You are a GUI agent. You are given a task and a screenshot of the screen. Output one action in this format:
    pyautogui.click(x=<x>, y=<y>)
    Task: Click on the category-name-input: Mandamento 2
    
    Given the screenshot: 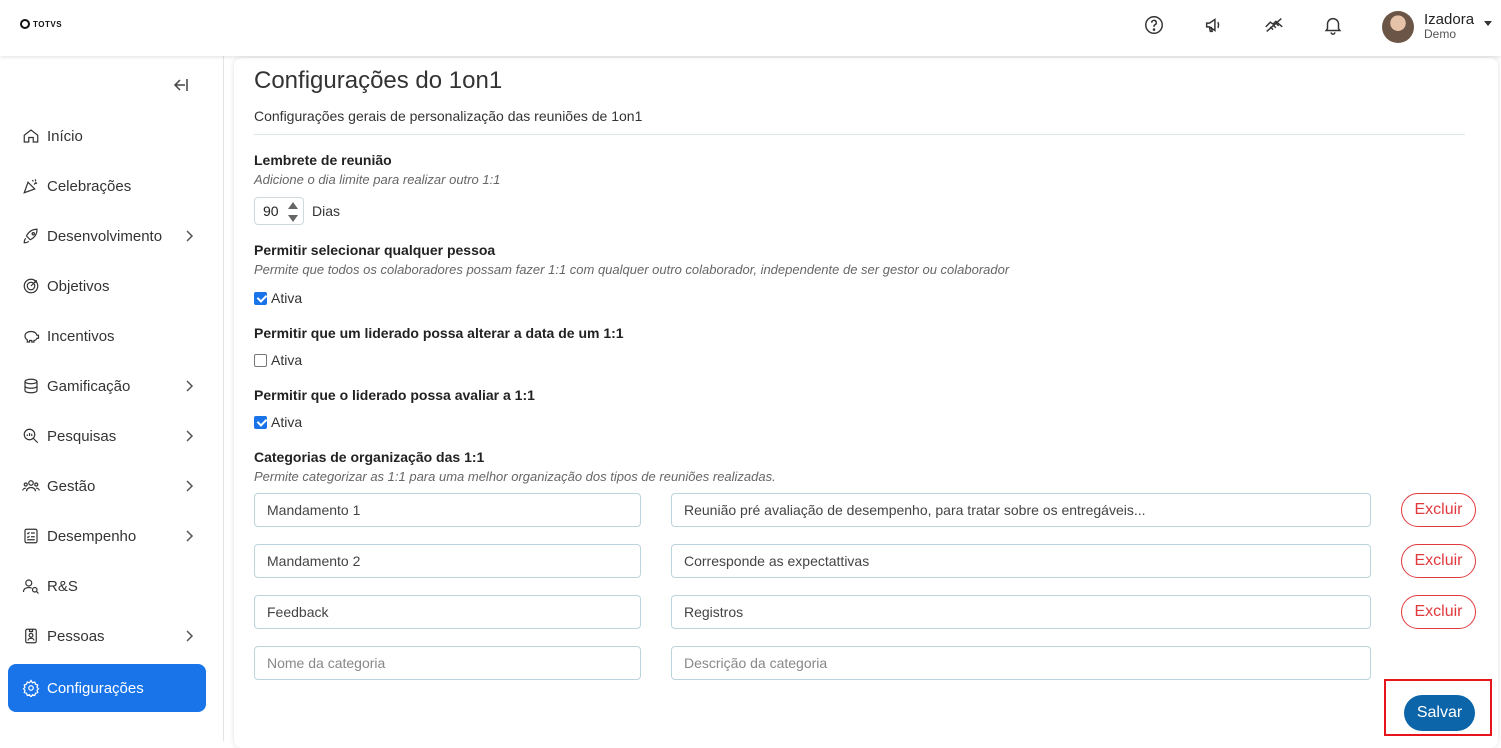 What is the action you would take?
    pyautogui.click(x=447, y=561)
    